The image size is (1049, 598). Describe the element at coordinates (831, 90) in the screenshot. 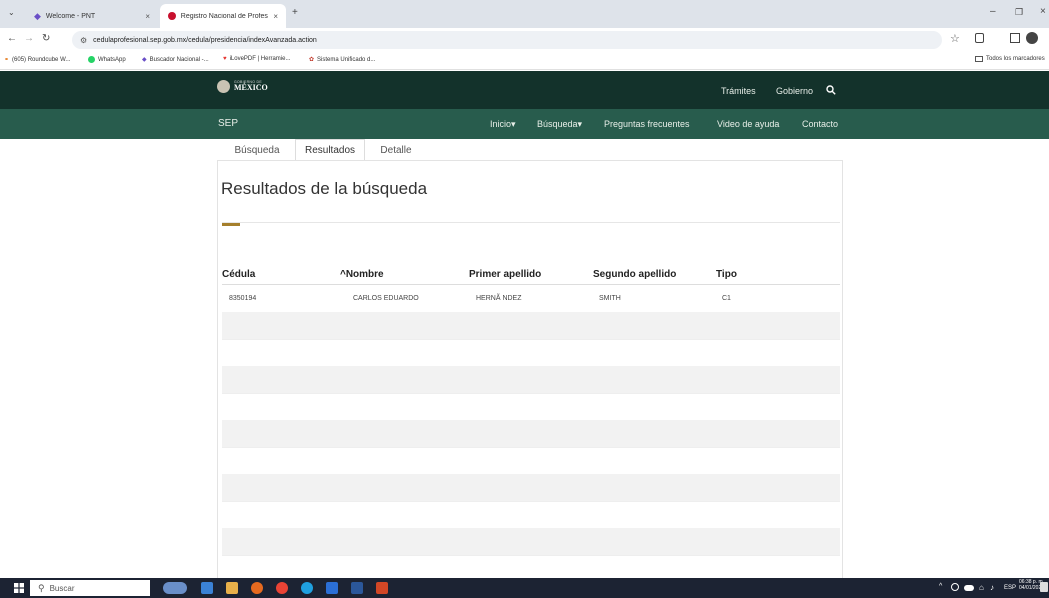

I see `search-icon` at that location.